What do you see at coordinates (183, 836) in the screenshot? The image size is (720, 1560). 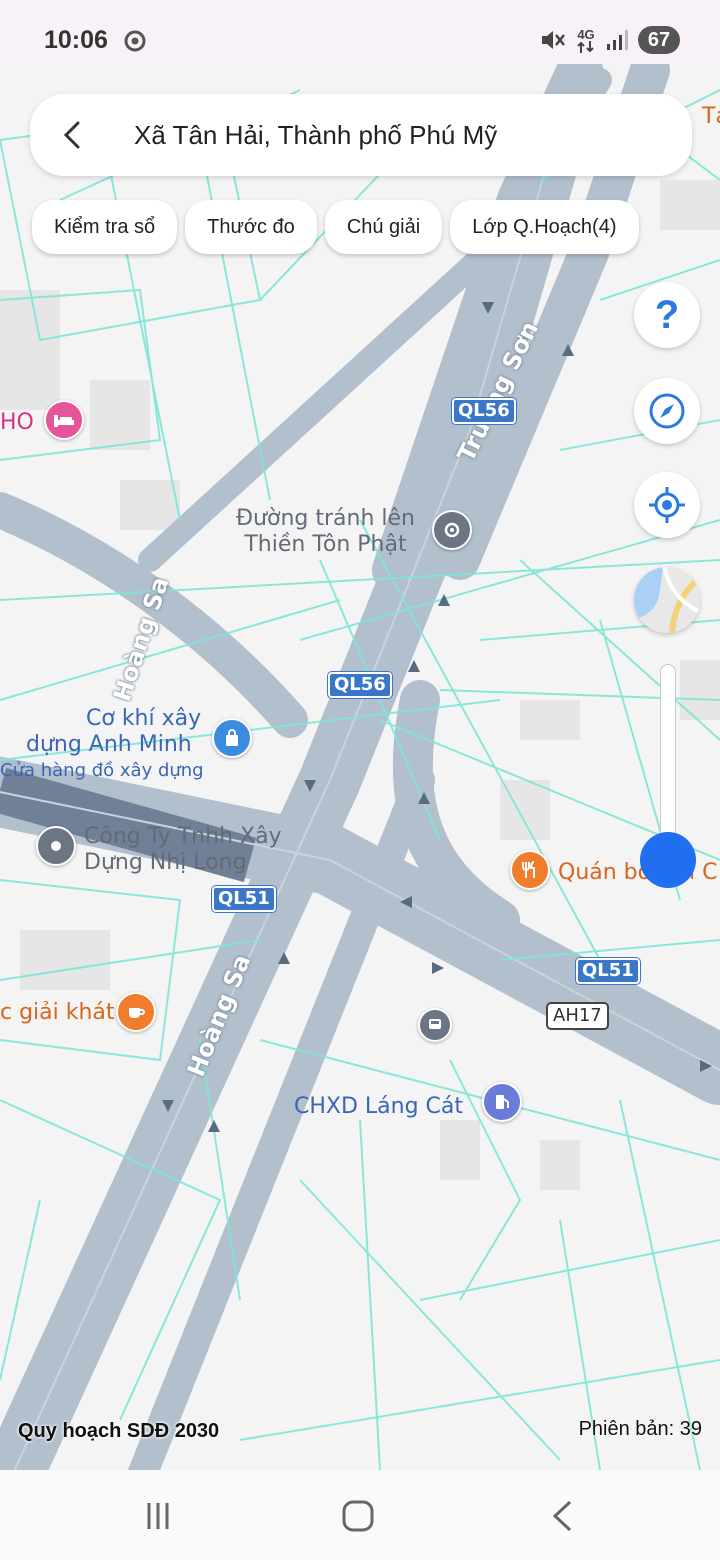 I see `place-label-line: Công Ty Tnhh Xây` at bounding box center [183, 836].